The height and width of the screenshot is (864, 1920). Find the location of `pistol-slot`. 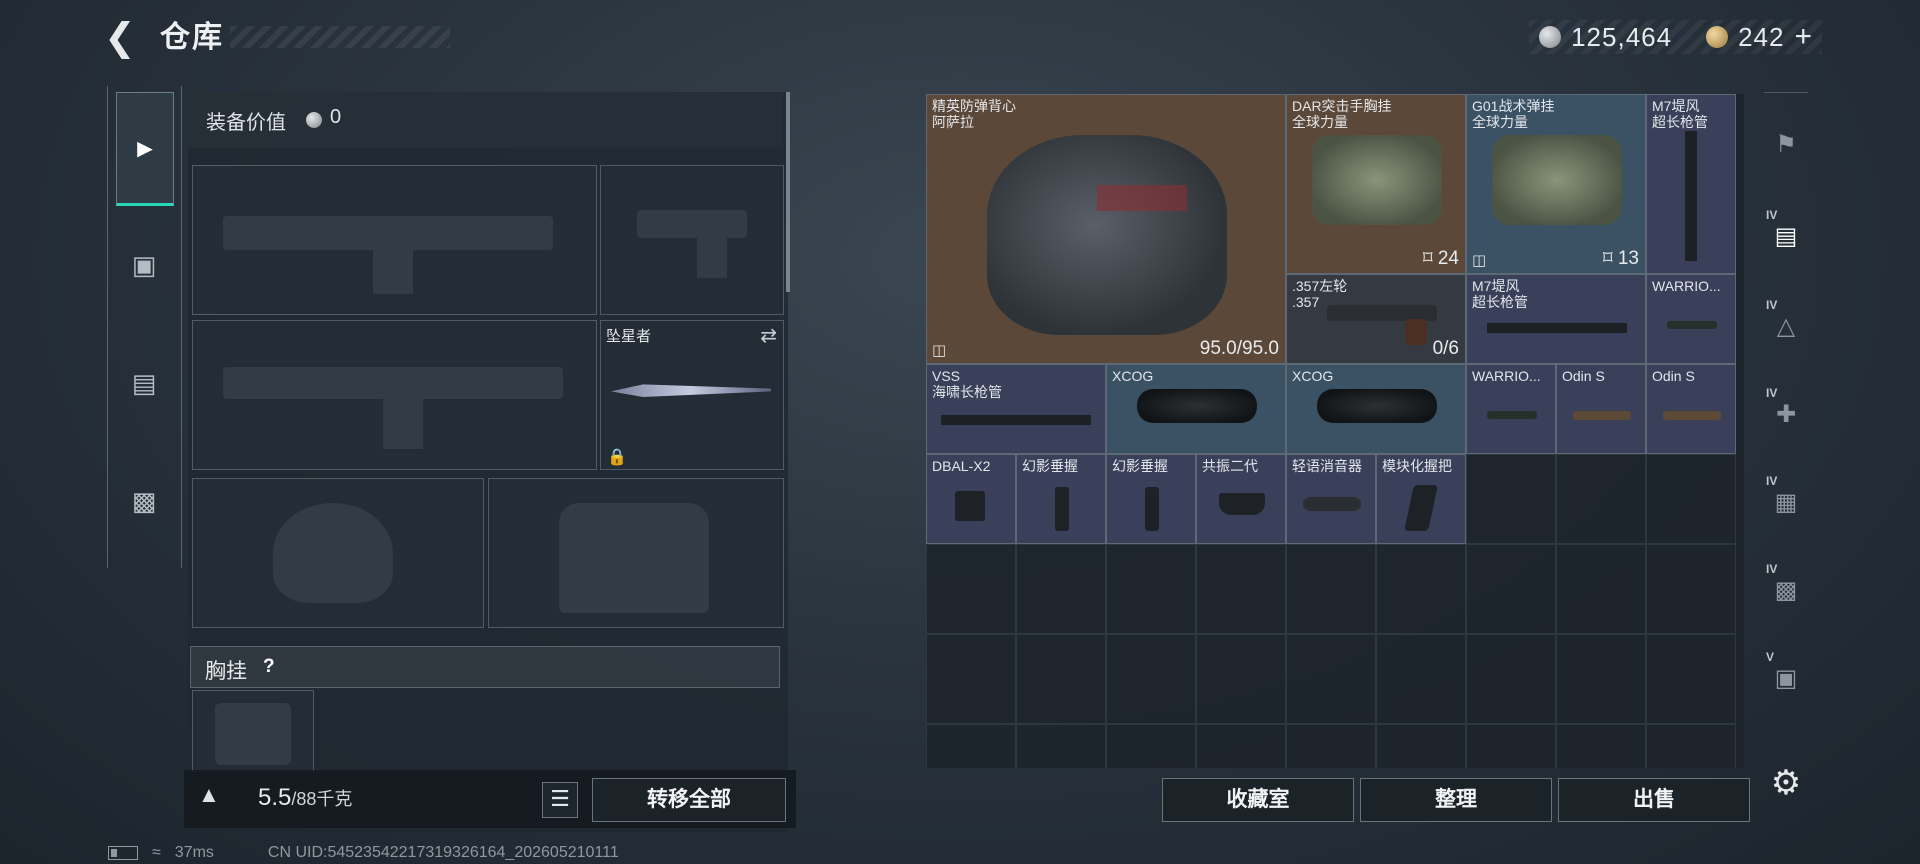

pistol-slot is located at coordinates (692, 240).